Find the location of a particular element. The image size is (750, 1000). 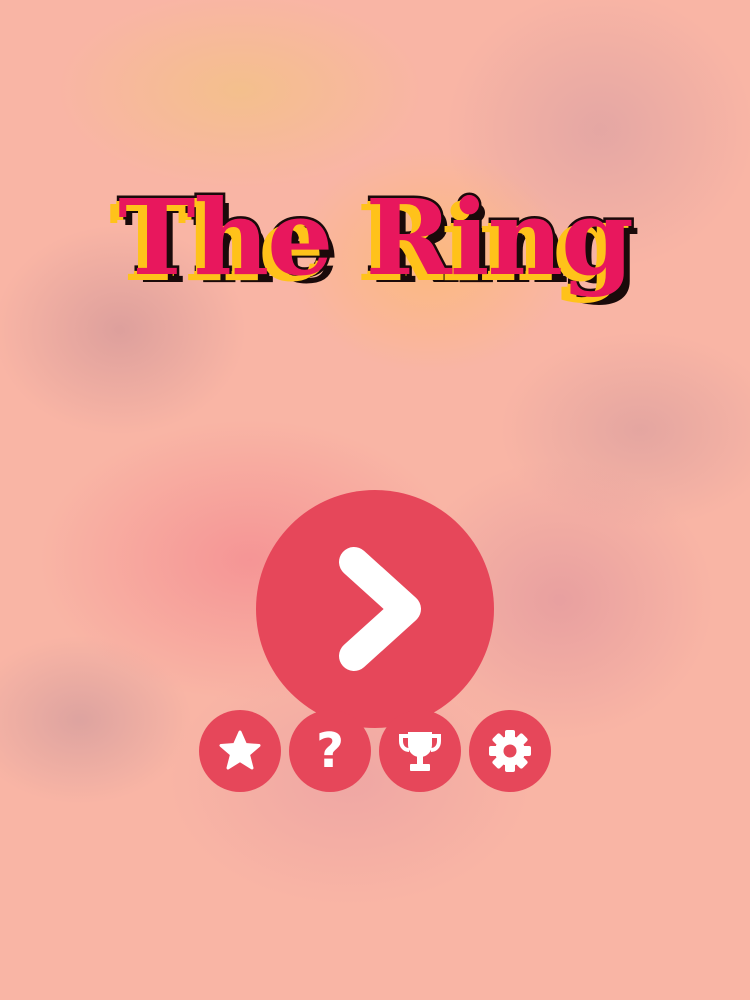

game-title: The Ring is located at coordinates (376, 237).